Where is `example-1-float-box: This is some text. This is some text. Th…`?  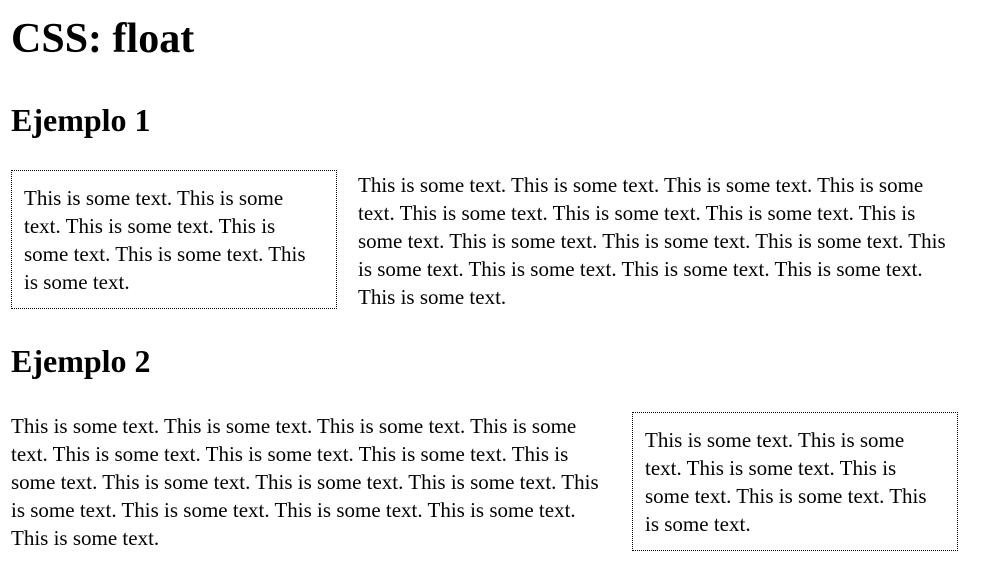
example-1-float-box: This is some text. This is some text. Th… is located at coordinates (174, 239).